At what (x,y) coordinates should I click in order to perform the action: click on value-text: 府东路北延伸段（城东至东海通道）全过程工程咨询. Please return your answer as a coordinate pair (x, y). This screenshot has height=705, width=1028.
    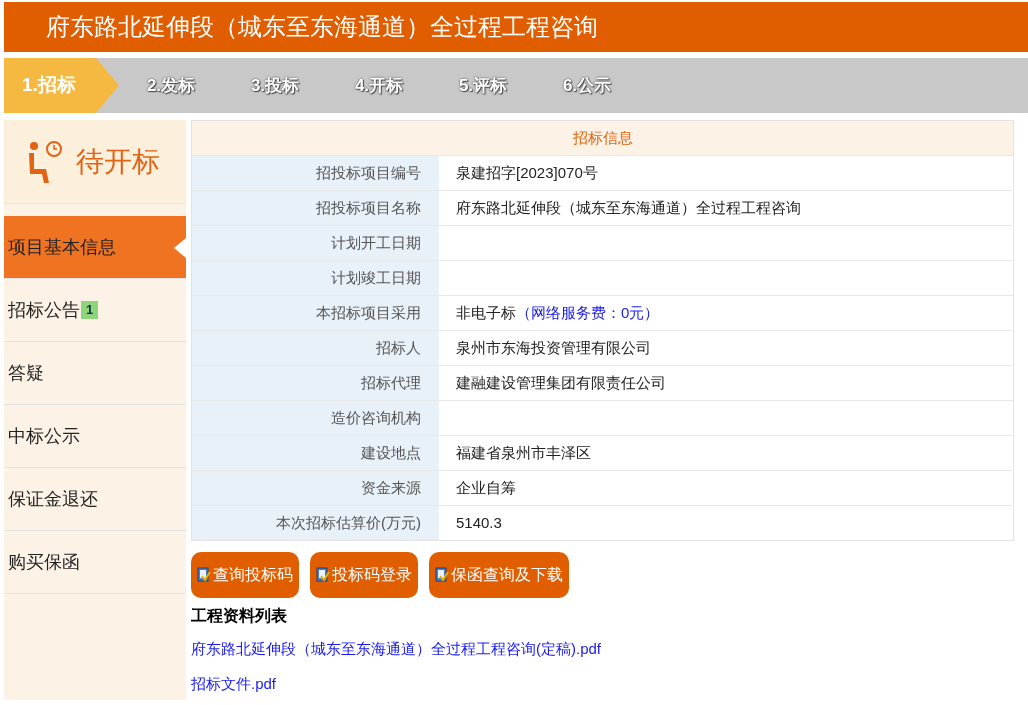
    Looking at the image, I should click on (628, 207).